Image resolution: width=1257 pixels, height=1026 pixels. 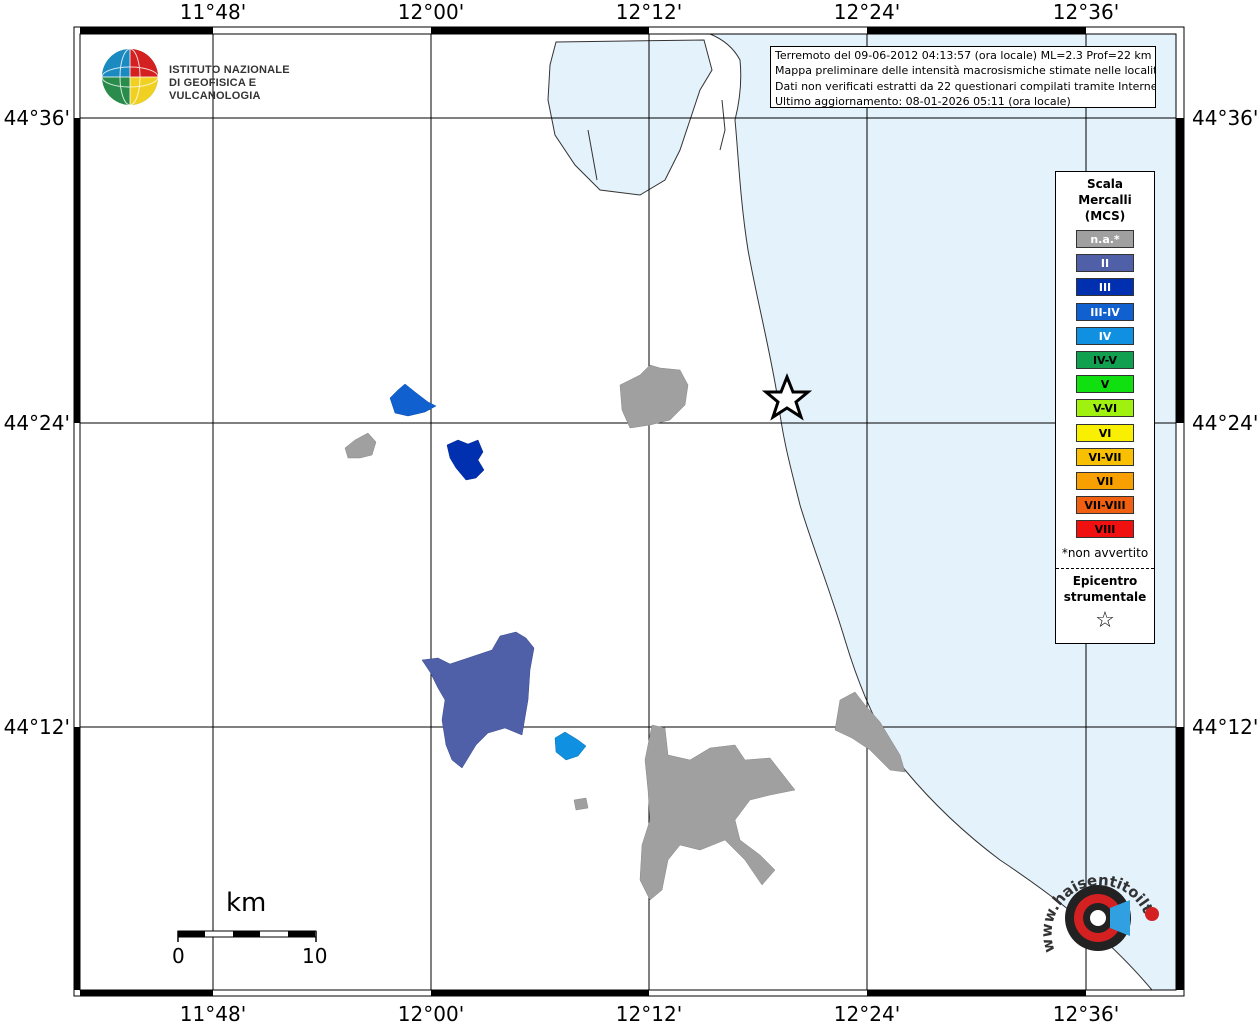 What do you see at coordinates (1105, 432) in the screenshot?
I see `legend-item-vi: VI` at bounding box center [1105, 432].